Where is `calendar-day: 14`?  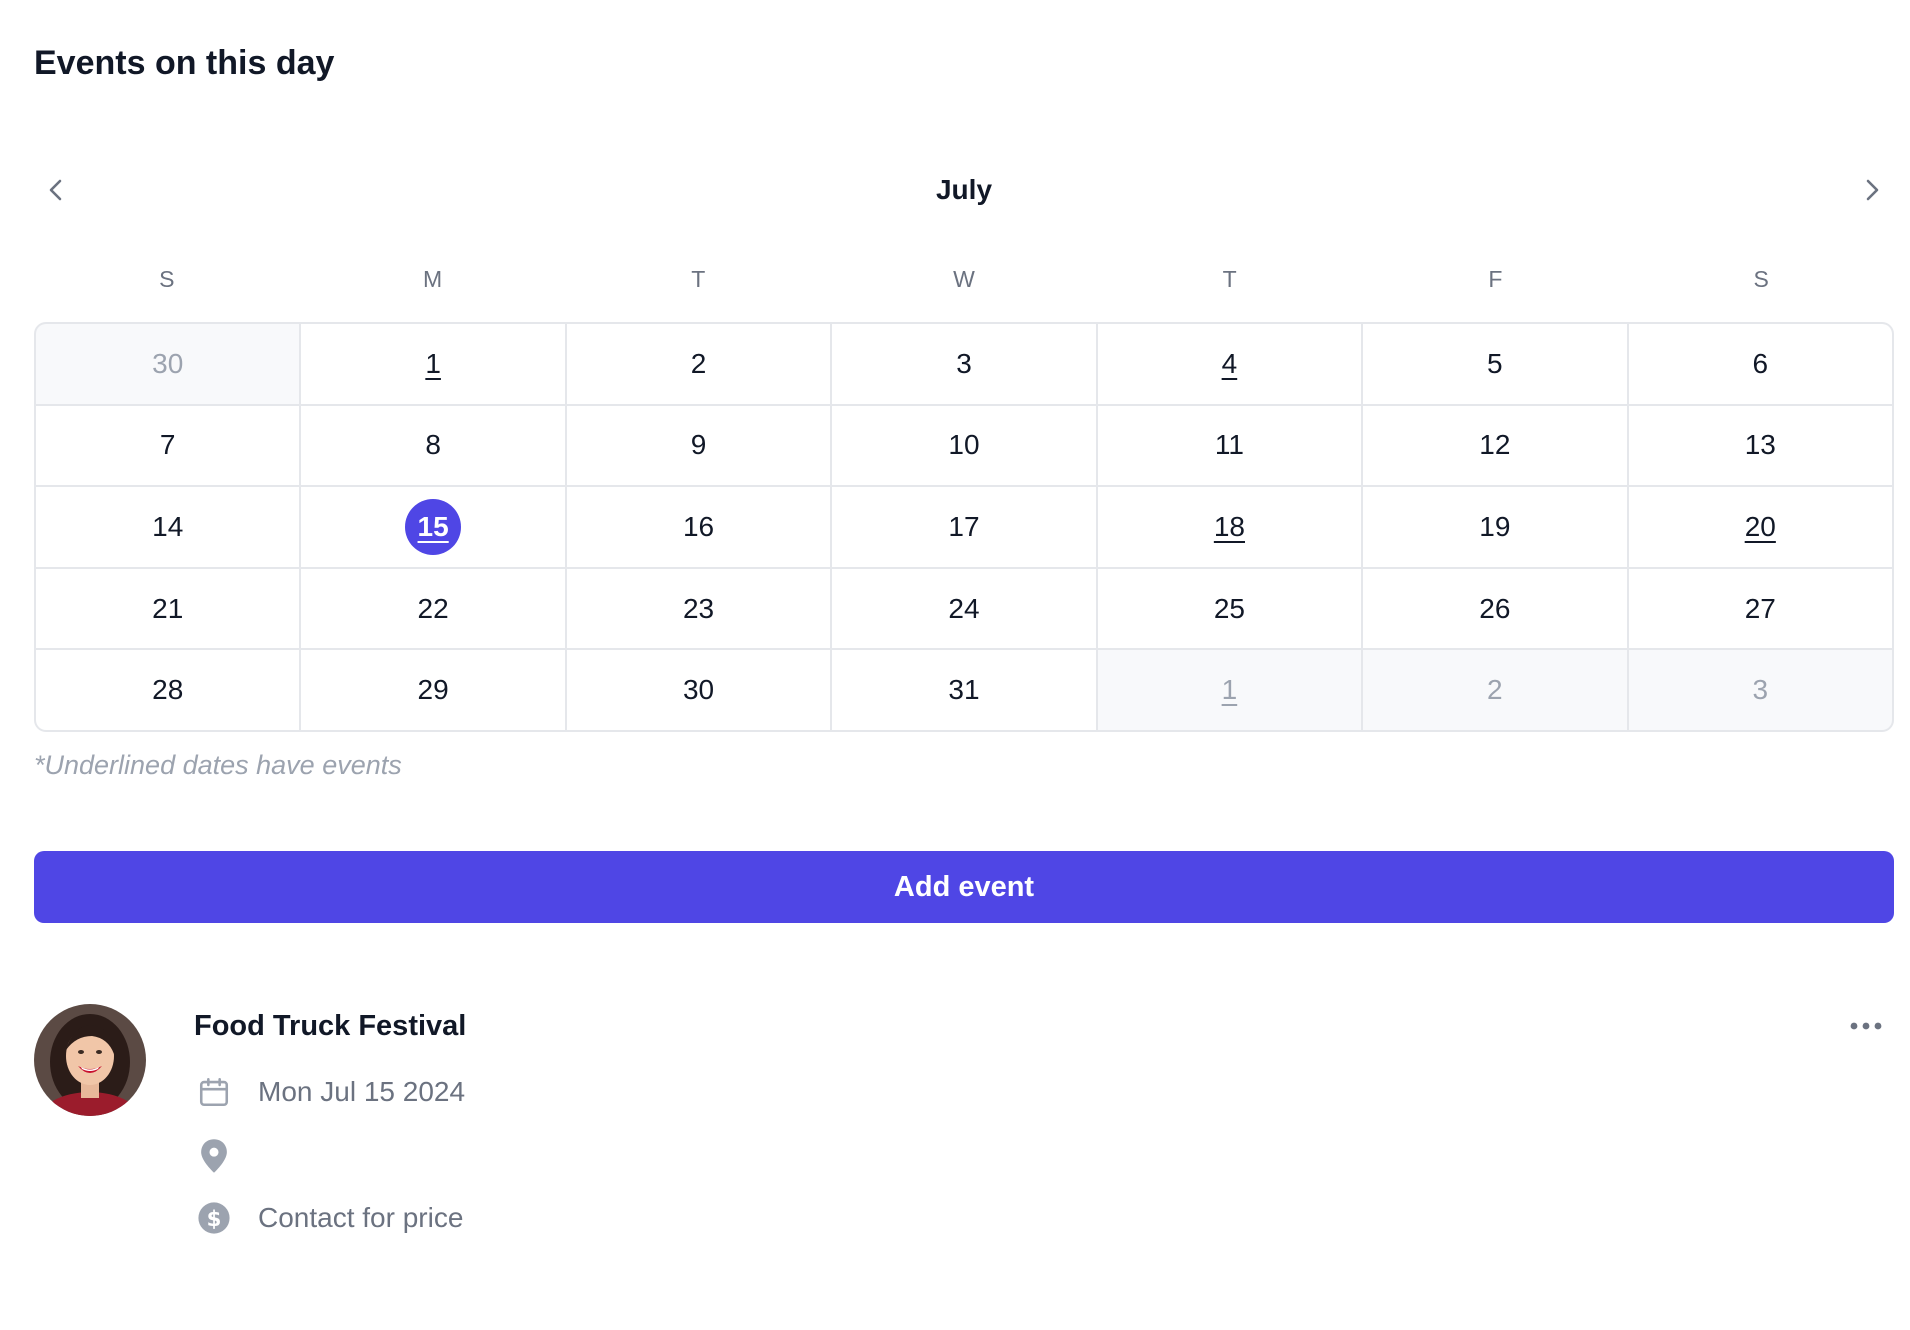 calendar-day: 14 is located at coordinates (168, 527).